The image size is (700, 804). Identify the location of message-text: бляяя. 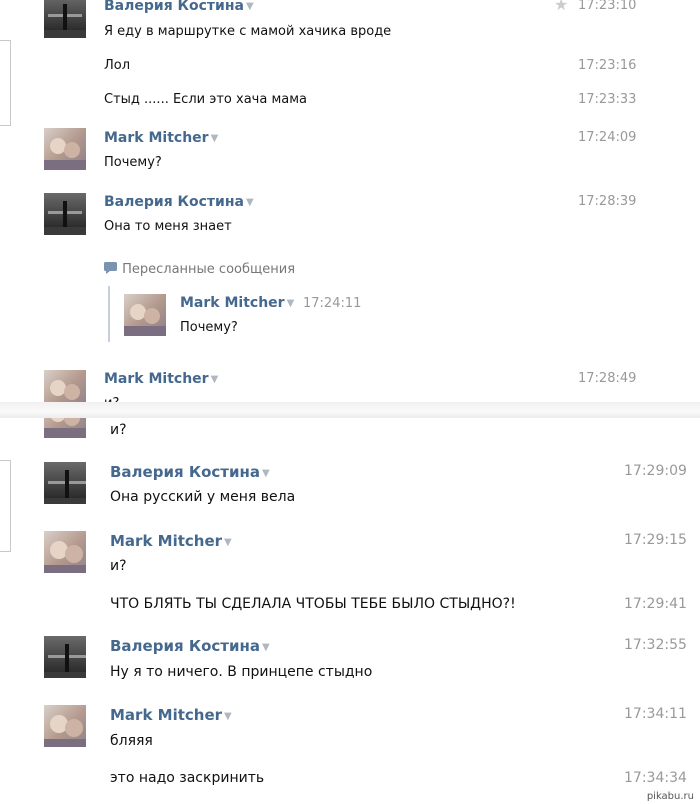
(131, 741).